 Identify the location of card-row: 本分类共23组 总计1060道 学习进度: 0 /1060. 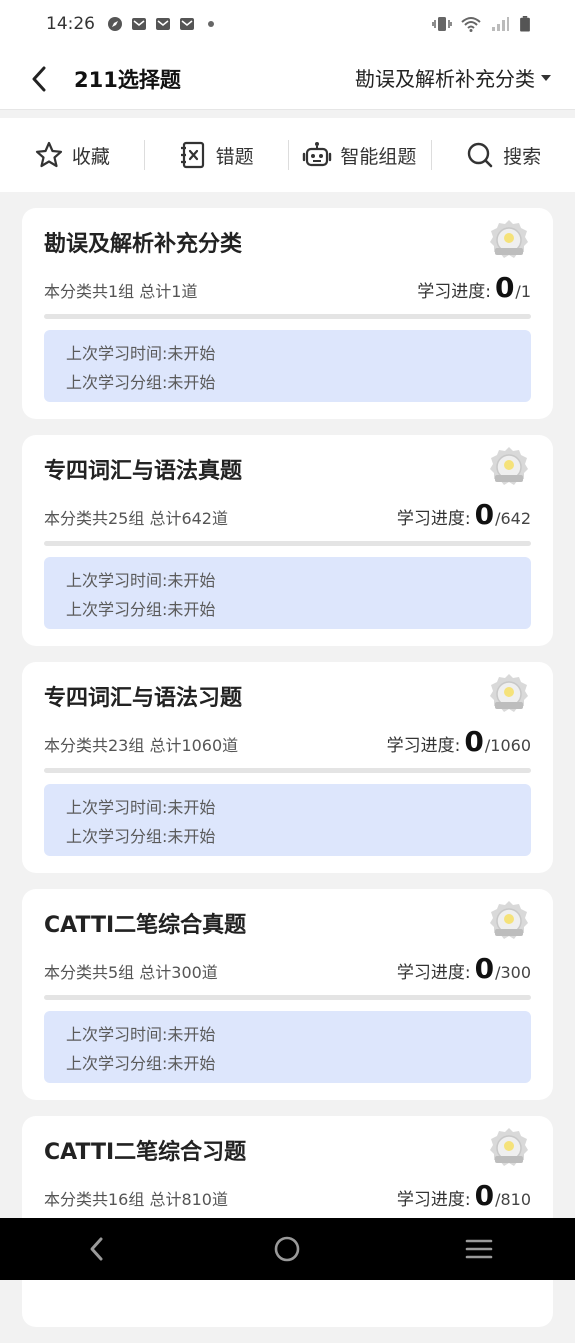
(287, 741).